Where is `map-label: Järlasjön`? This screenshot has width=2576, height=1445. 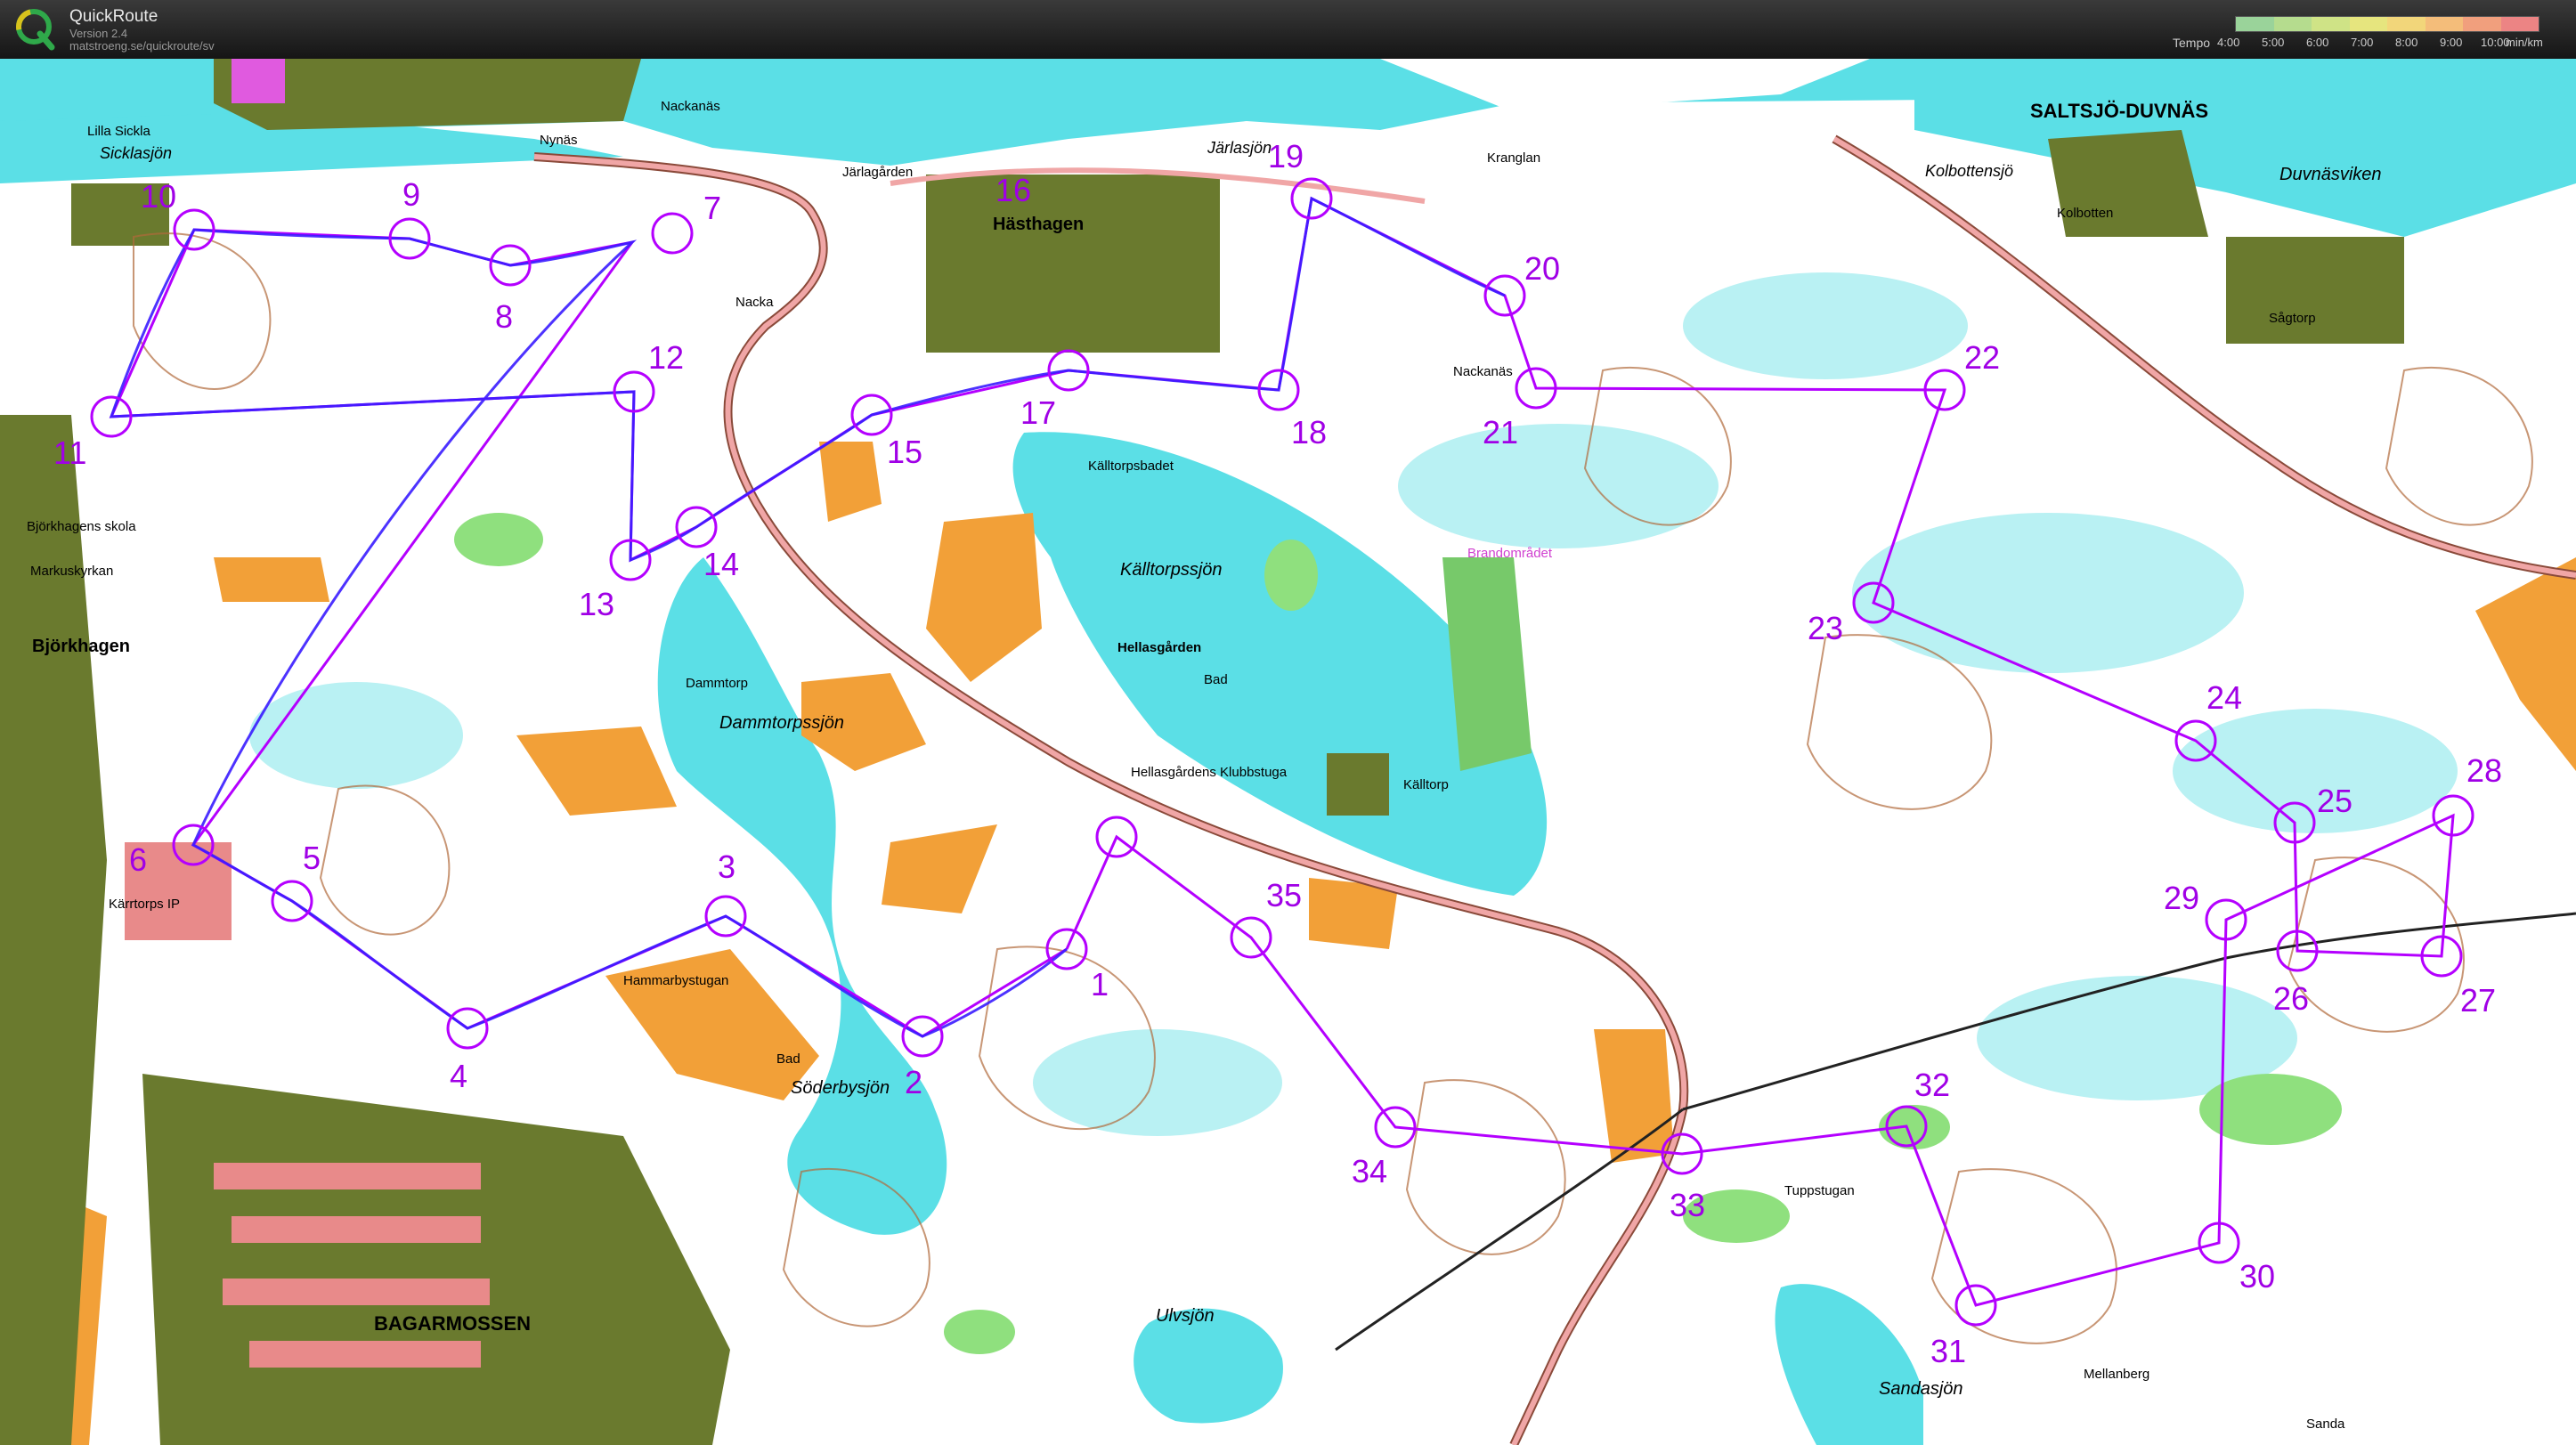
map-label: Järlasjön is located at coordinates (1239, 148).